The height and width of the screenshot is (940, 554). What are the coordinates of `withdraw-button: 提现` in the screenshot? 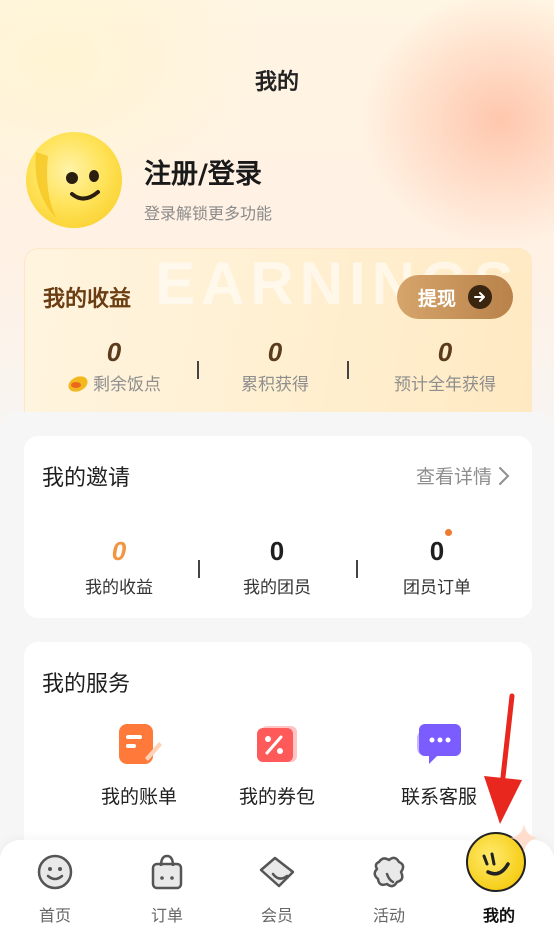 It's located at (455, 297).